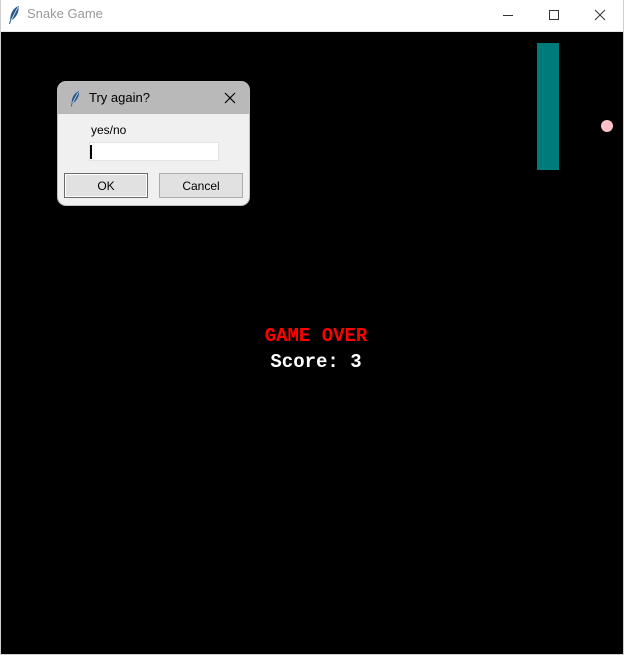 The width and height of the screenshot is (624, 655). I want to click on close-button, so click(600, 15).